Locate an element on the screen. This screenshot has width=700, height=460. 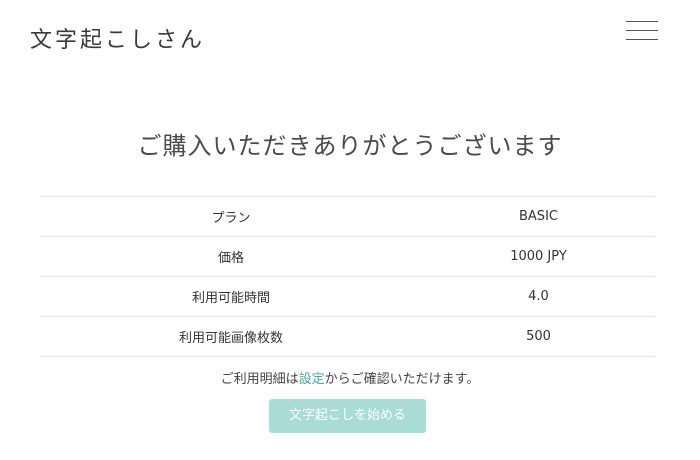
table-row: プラン BASIC is located at coordinates (347, 216).